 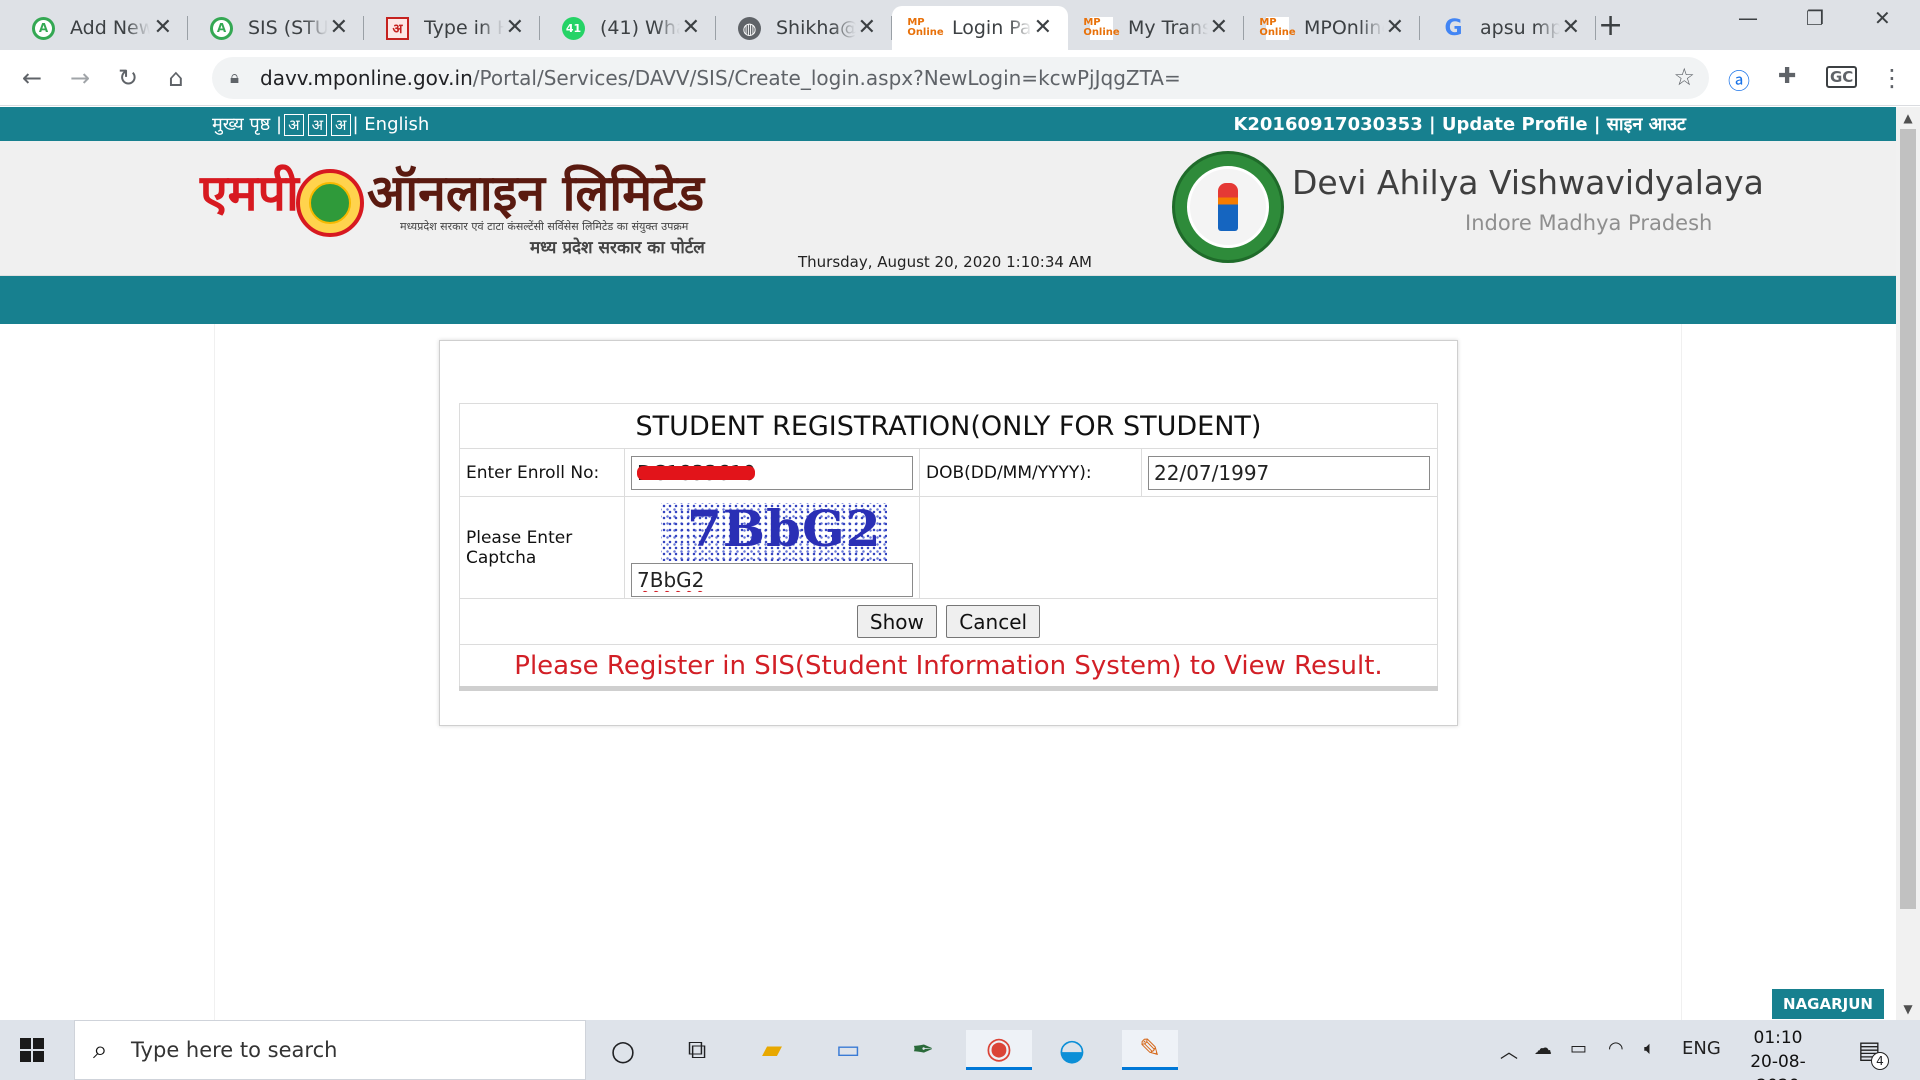 I want to click on logo-dark-word: ऑनलाइन लिमिटेड, so click(x=536, y=192).